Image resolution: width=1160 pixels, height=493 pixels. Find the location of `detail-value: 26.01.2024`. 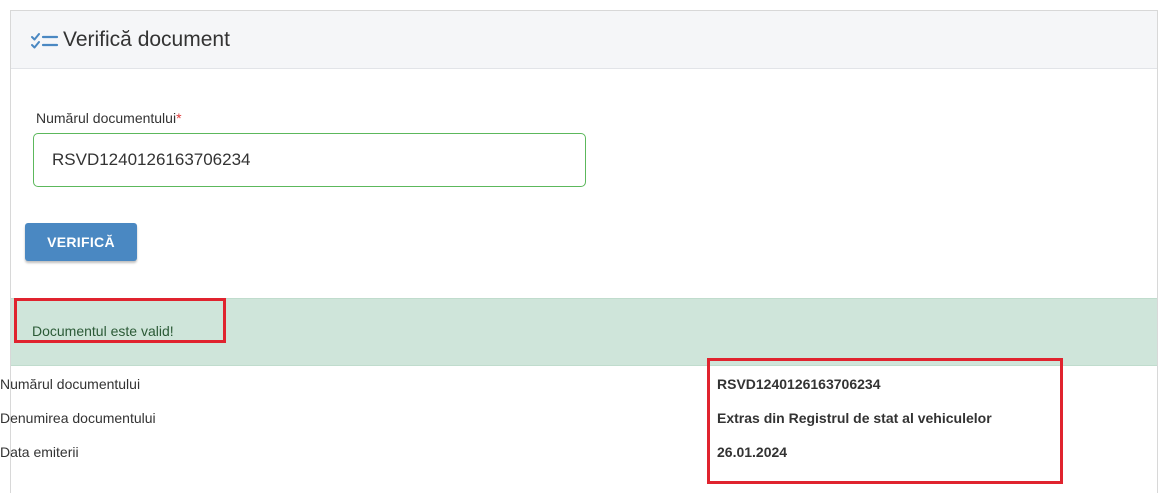

detail-value: 26.01.2024 is located at coordinates (752, 452).